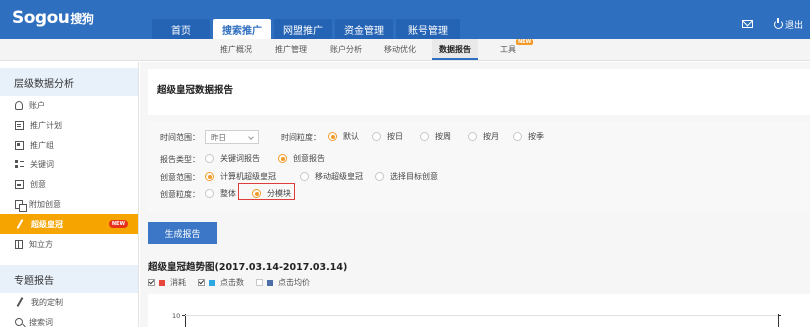 Image resolution: width=810 pixels, height=327 pixels. Describe the element at coordinates (266, 191) in the screenshot. I see `highlight-box` at that location.